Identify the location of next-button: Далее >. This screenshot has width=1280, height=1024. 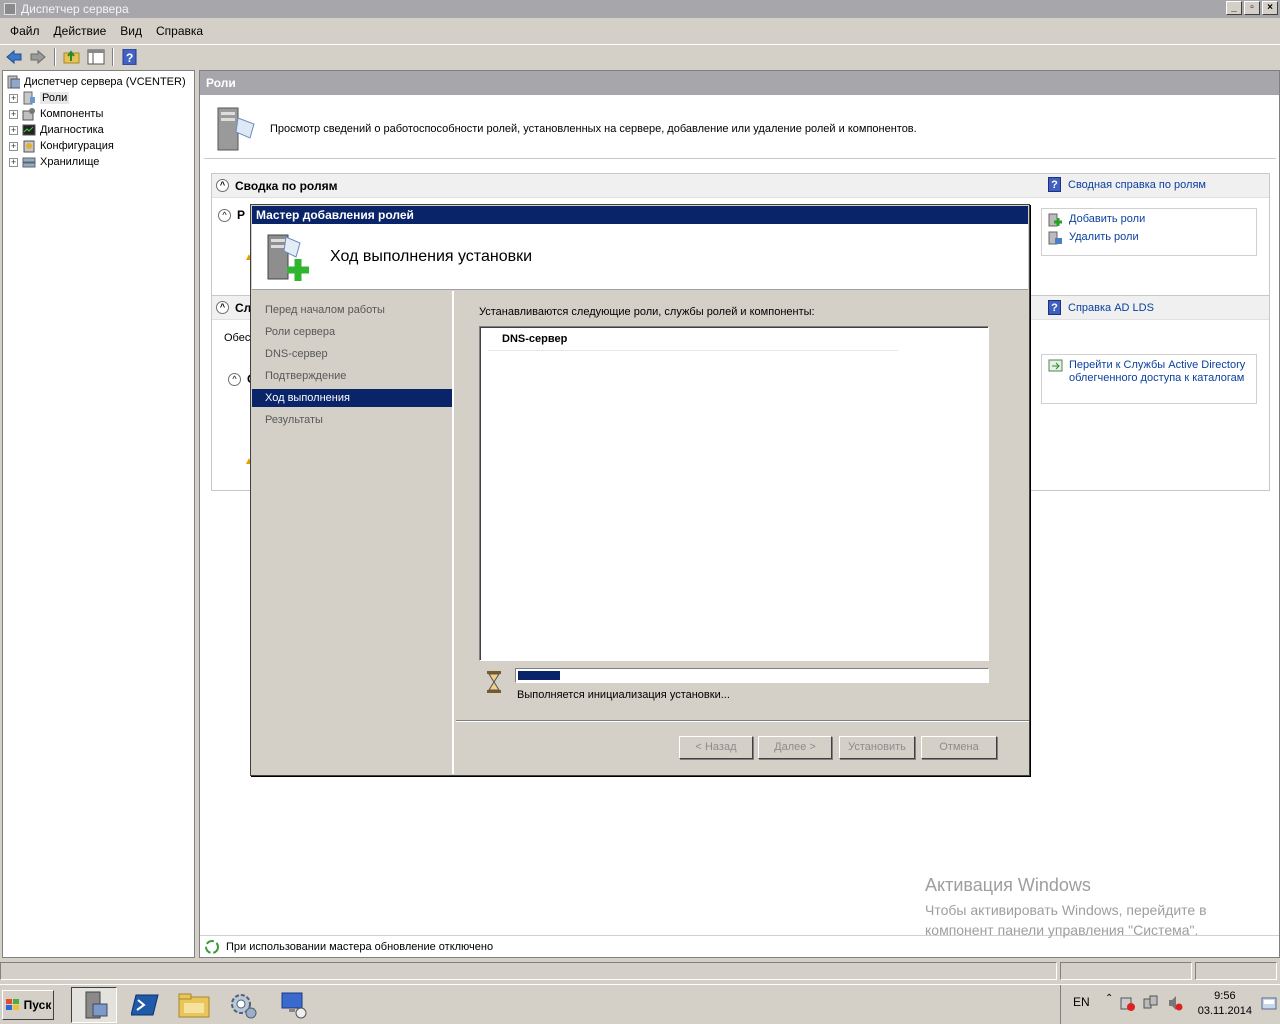
(795, 747).